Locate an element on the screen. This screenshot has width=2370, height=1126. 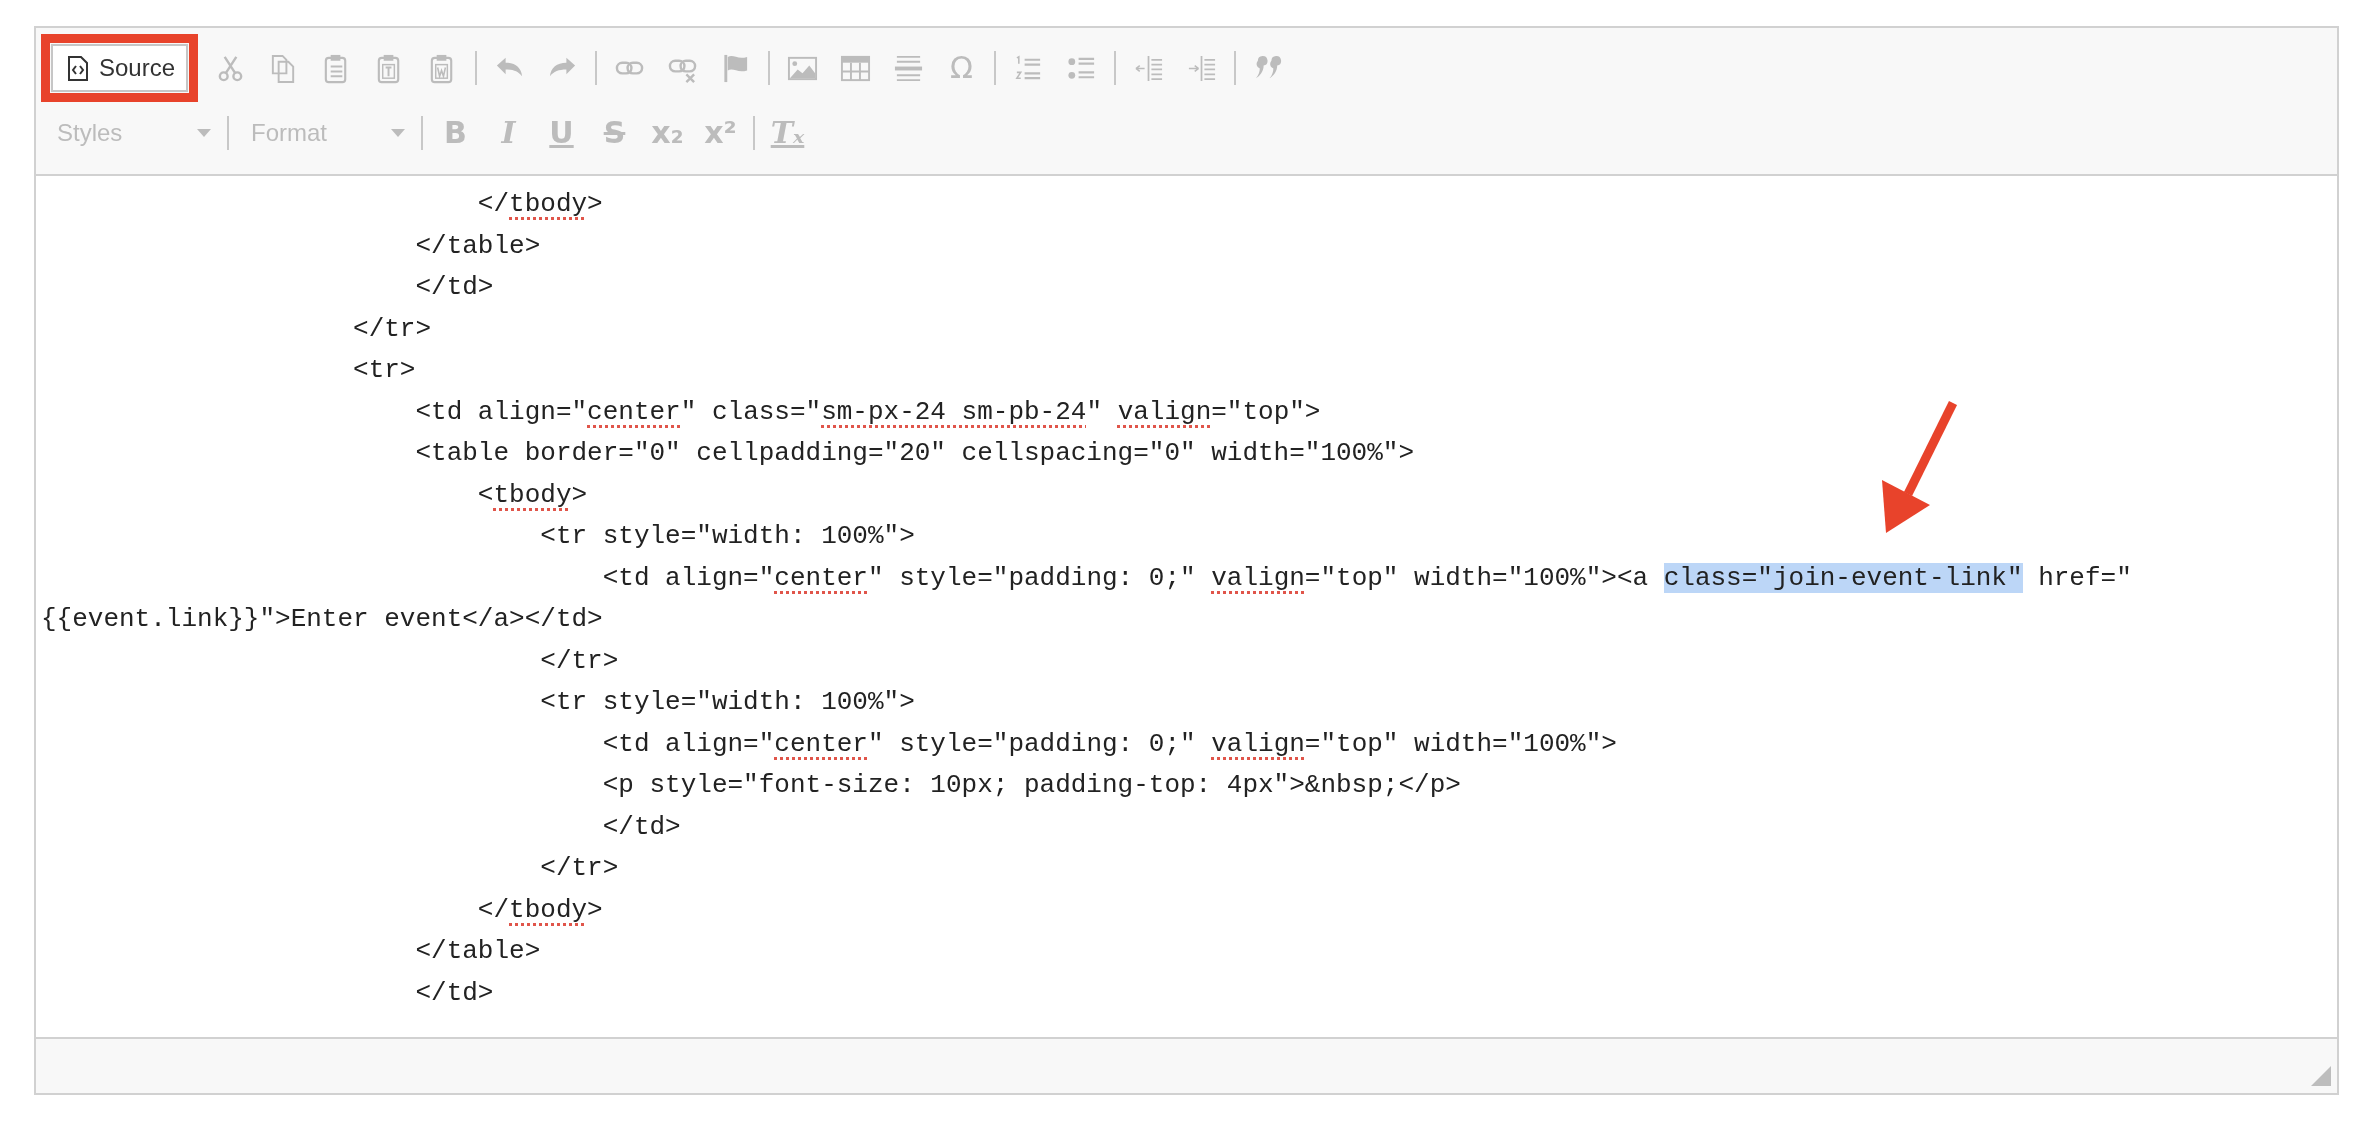
code-line: <td align="center" style="padding: 0;" valign="top" width="100%"> is located at coordinates (1109, 744).